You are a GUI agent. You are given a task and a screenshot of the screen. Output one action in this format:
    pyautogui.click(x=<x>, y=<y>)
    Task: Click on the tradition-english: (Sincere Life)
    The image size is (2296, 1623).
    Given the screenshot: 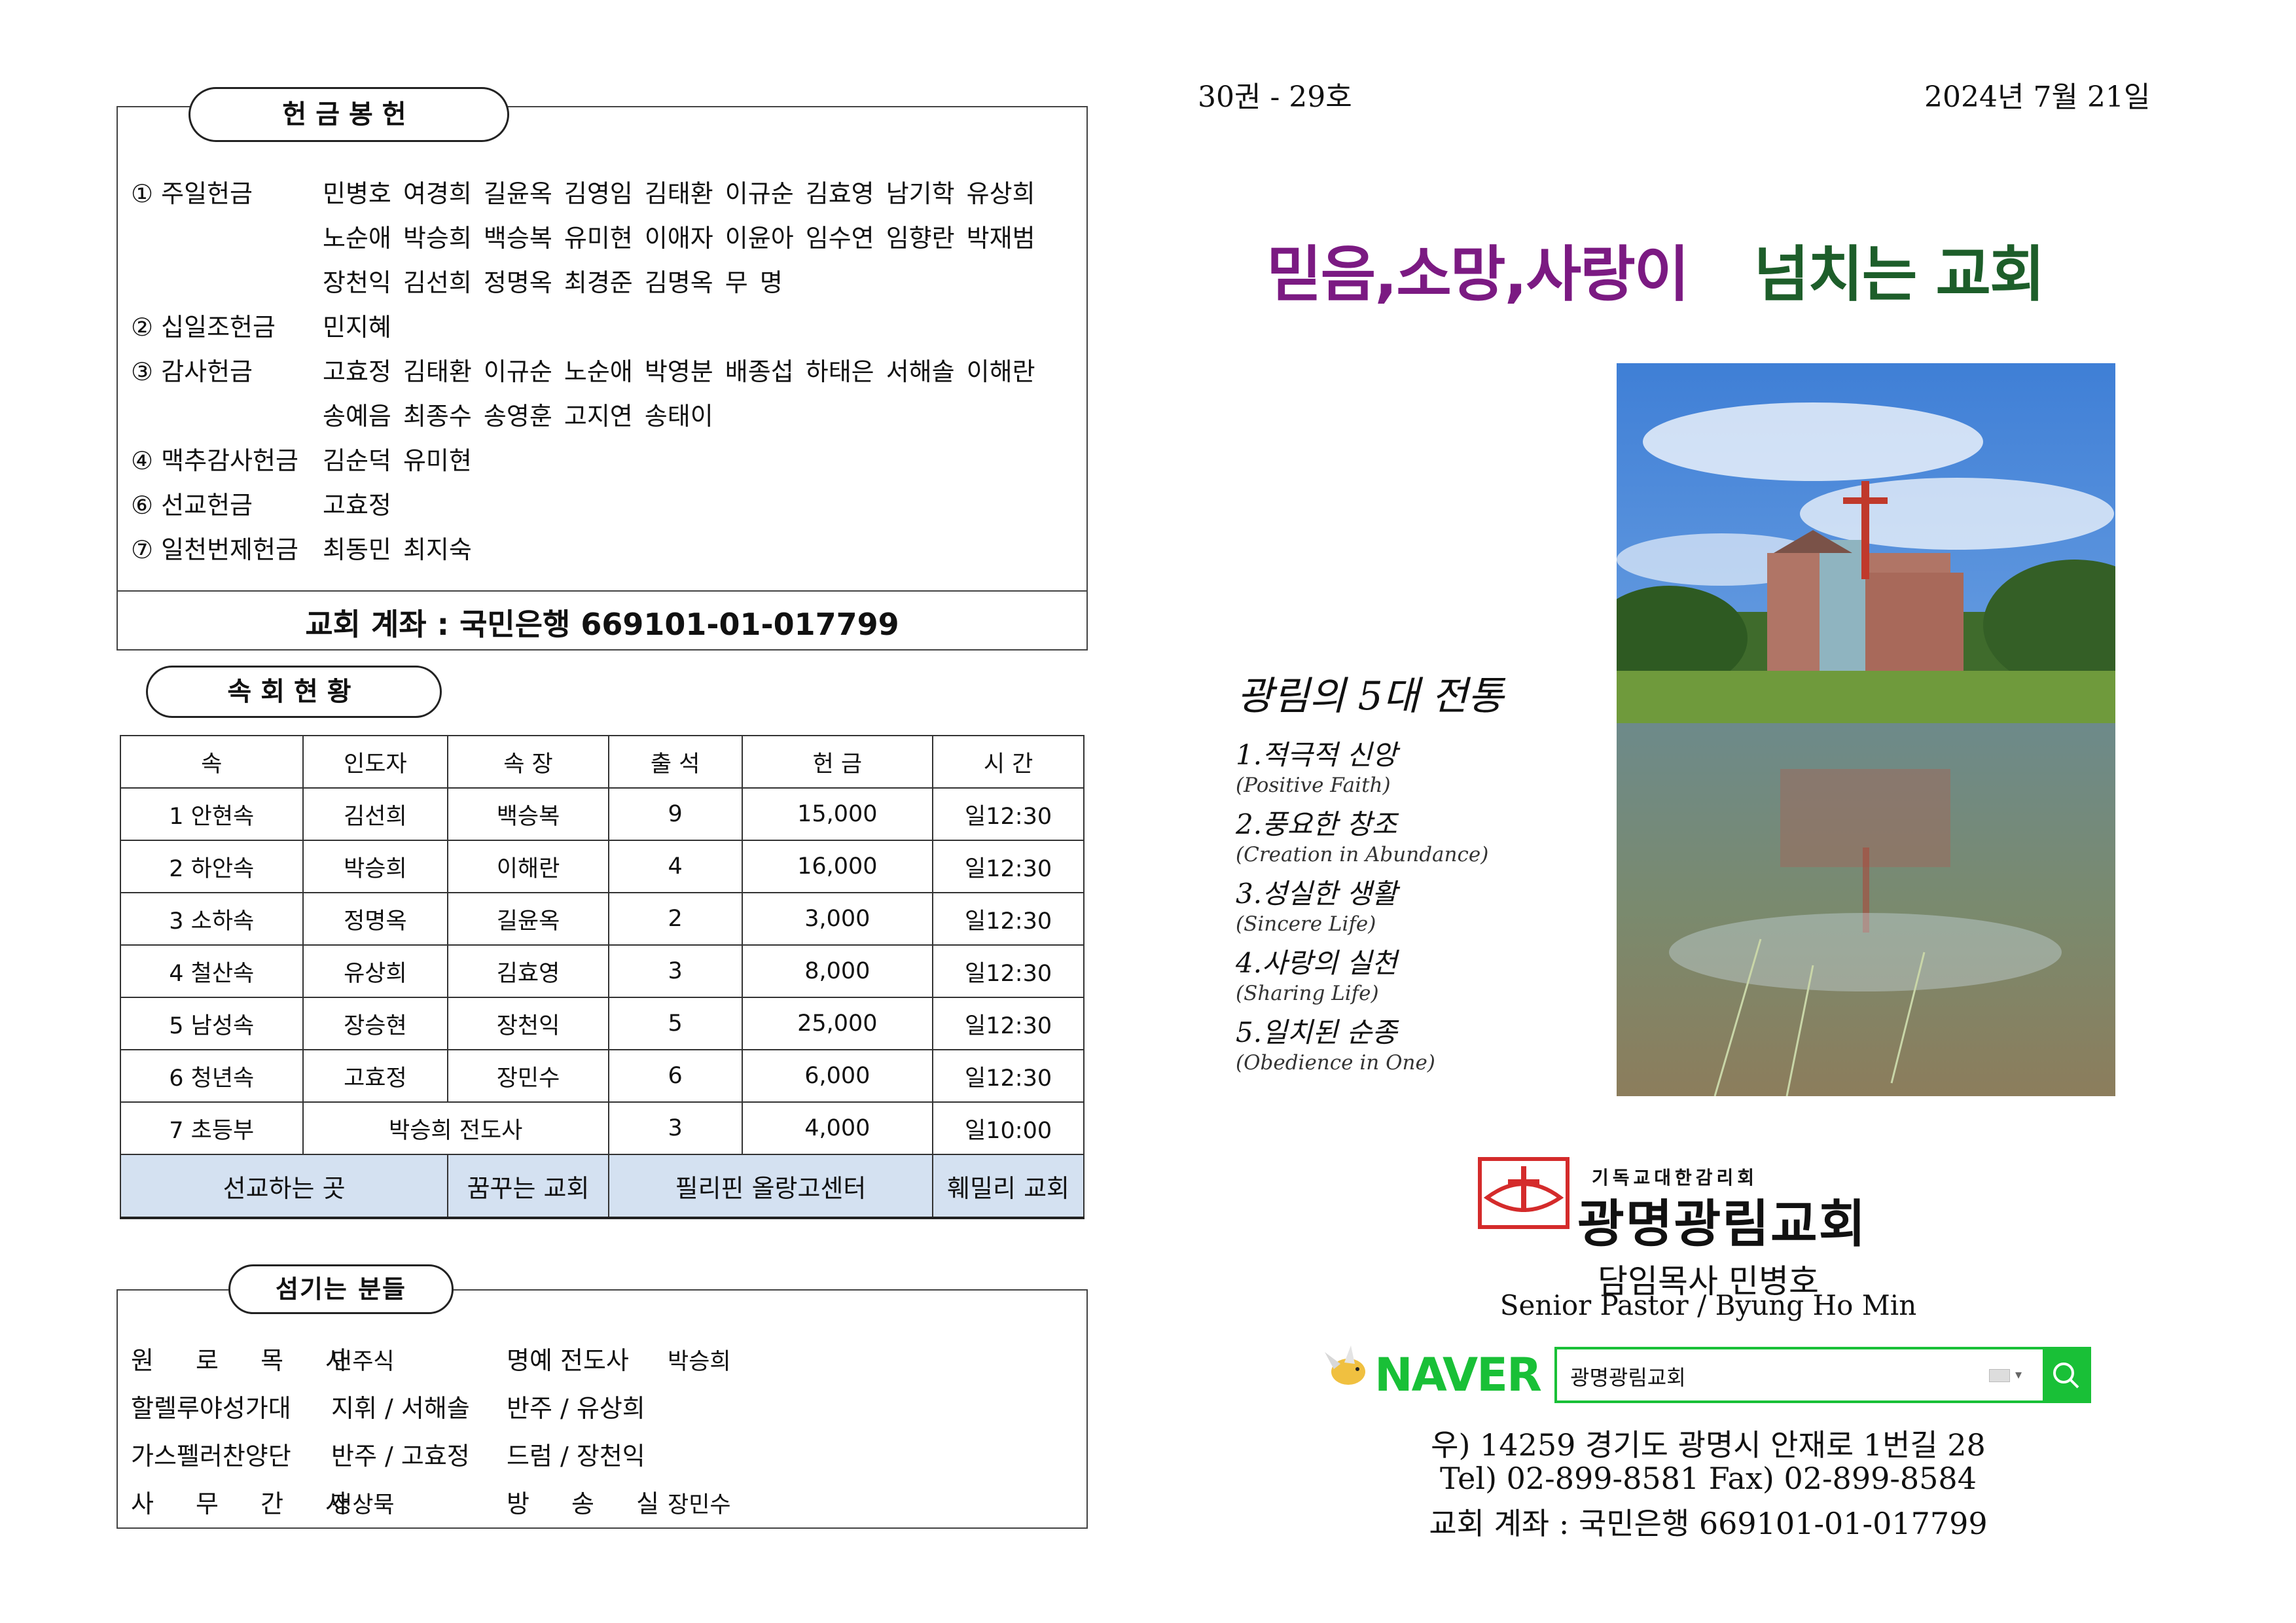 What is the action you would take?
    pyautogui.click(x=1306, y=924)
    